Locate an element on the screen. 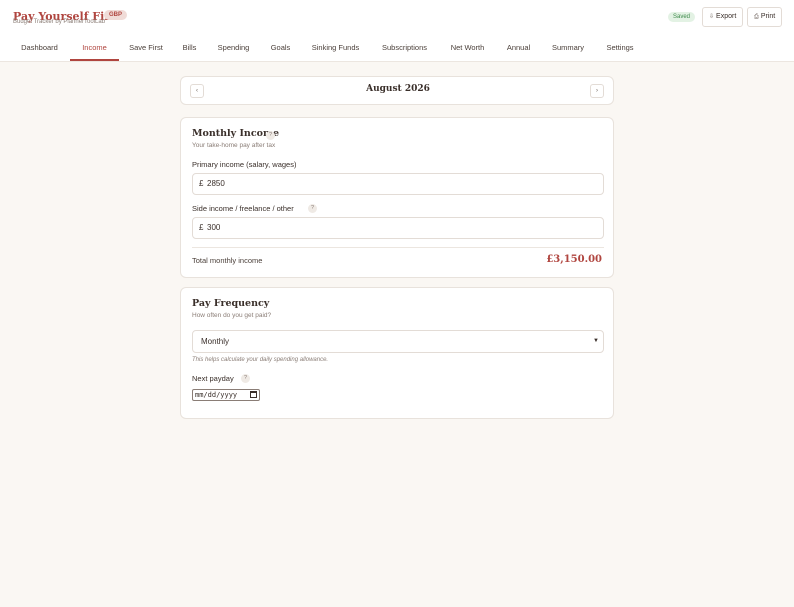 The image size is (794, 607). tab-subscriptions: Subscriptions is located at coordinates (404, 48).